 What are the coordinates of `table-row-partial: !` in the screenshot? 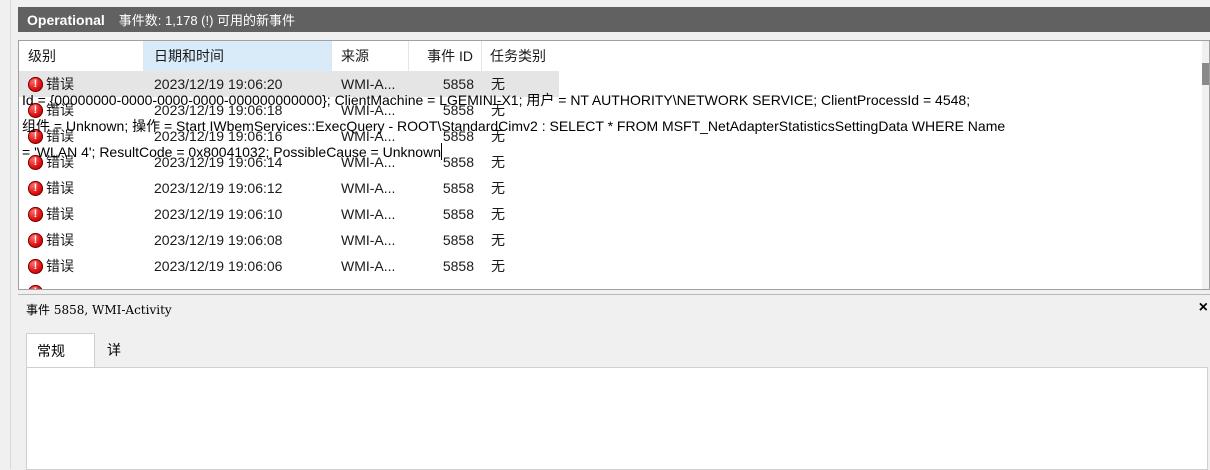 It's located at (611, 284).